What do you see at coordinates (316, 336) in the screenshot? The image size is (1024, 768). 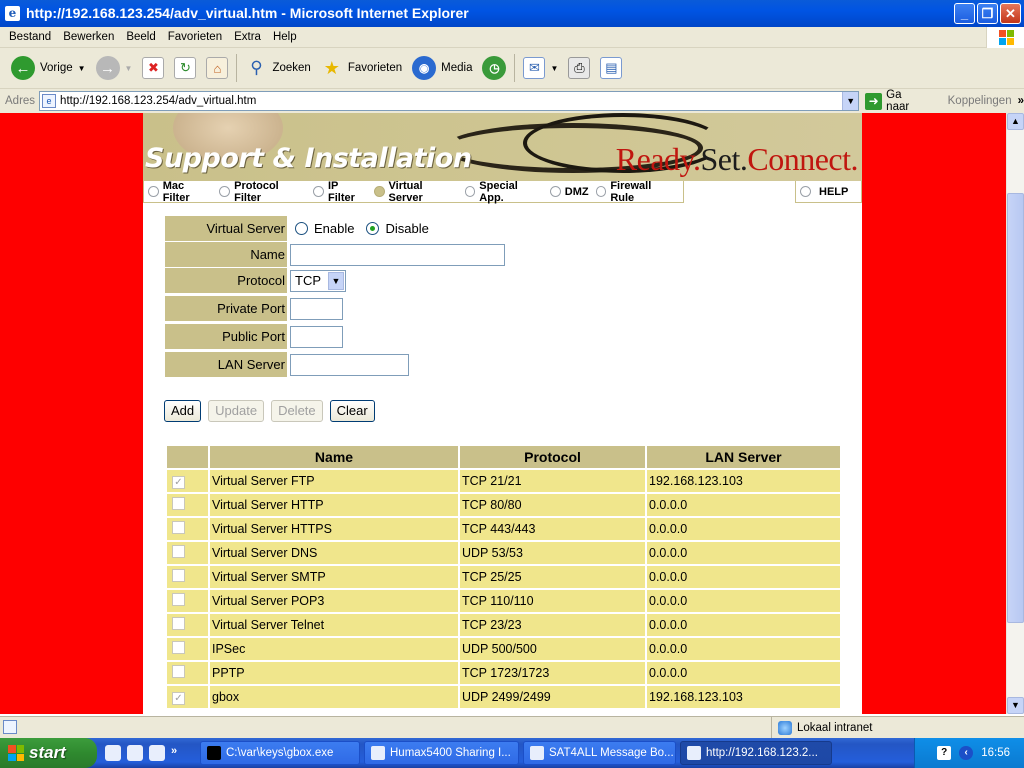 I see `public-port-input` at bounding box center [316, 336].